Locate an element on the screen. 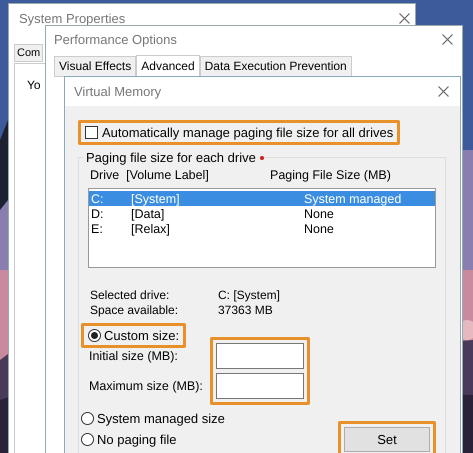 This screenshot has height=453, width=473. paging-size: System managed is located at coordinates (353, 199).